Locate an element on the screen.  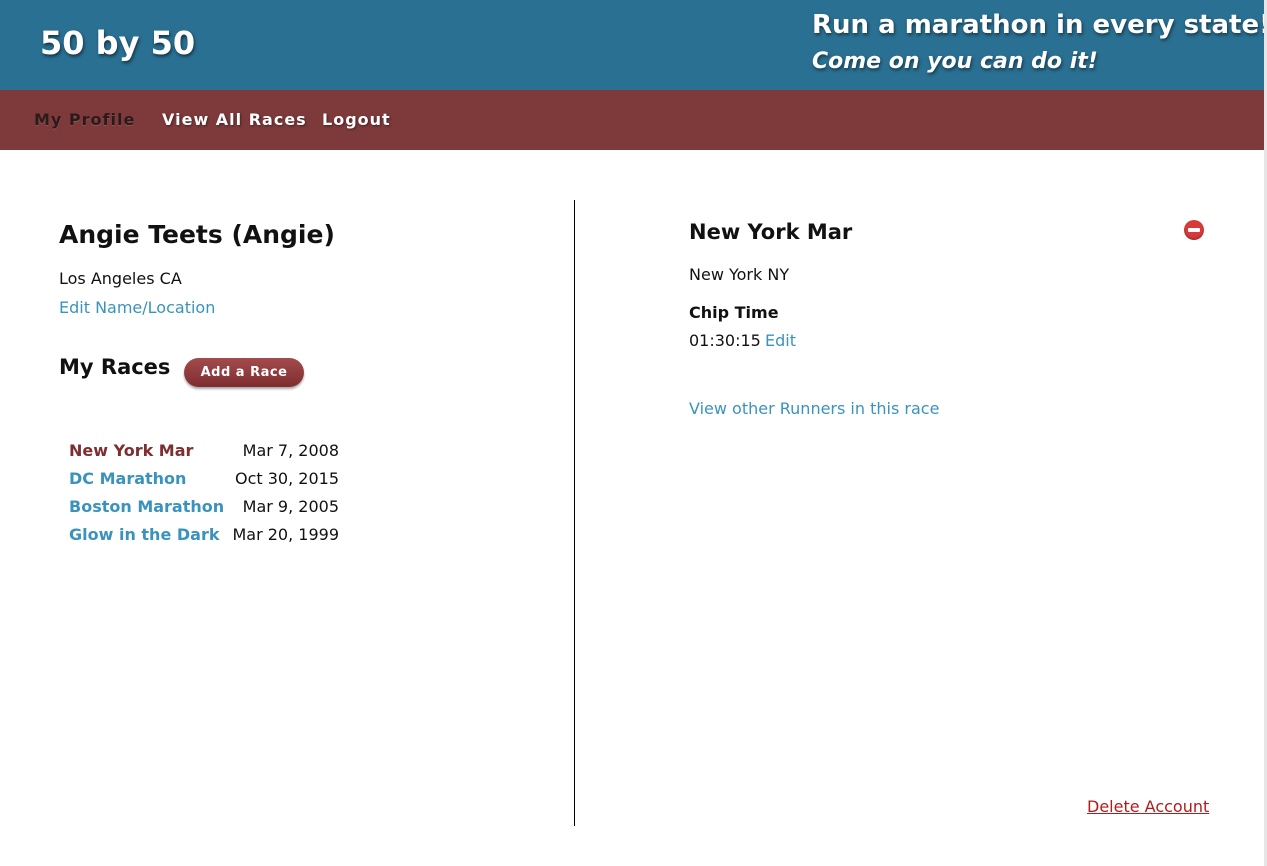
tagline-primary: Run a marathon in every state! is located at coordinates (1039, 25).